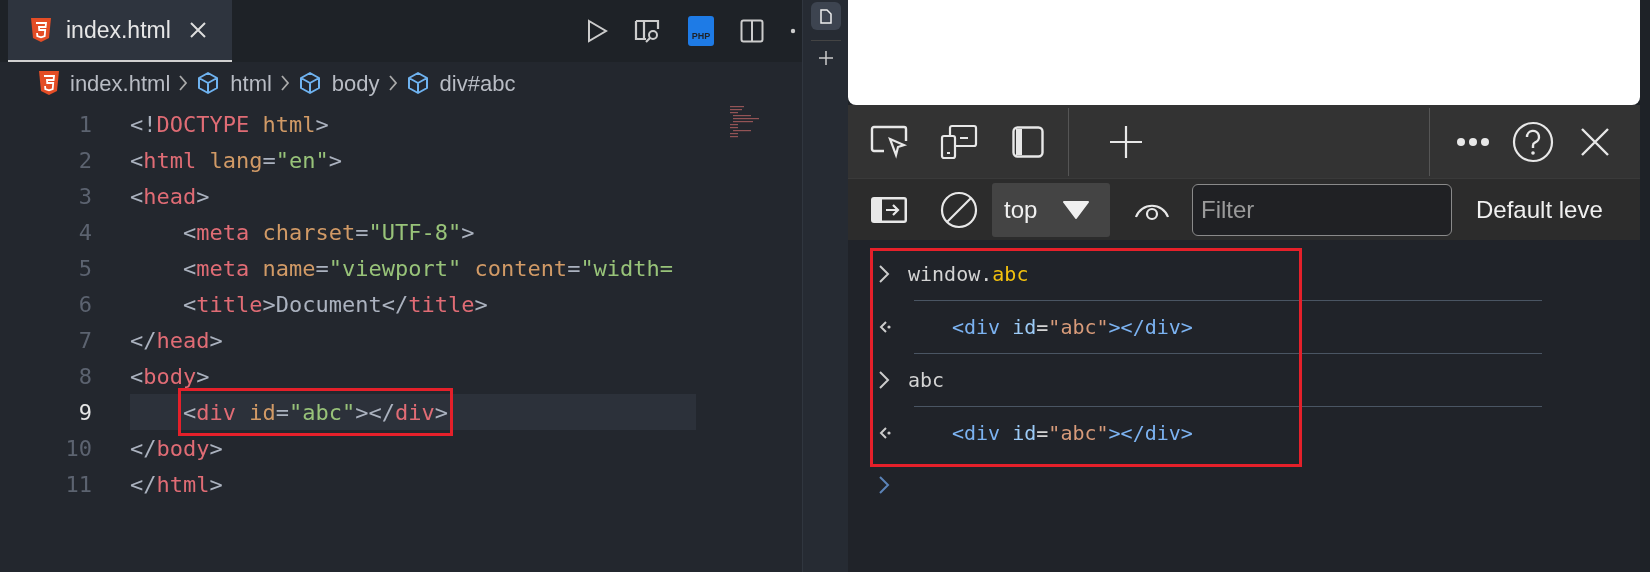  I want to click on line-number: 6, so click(84, 304).